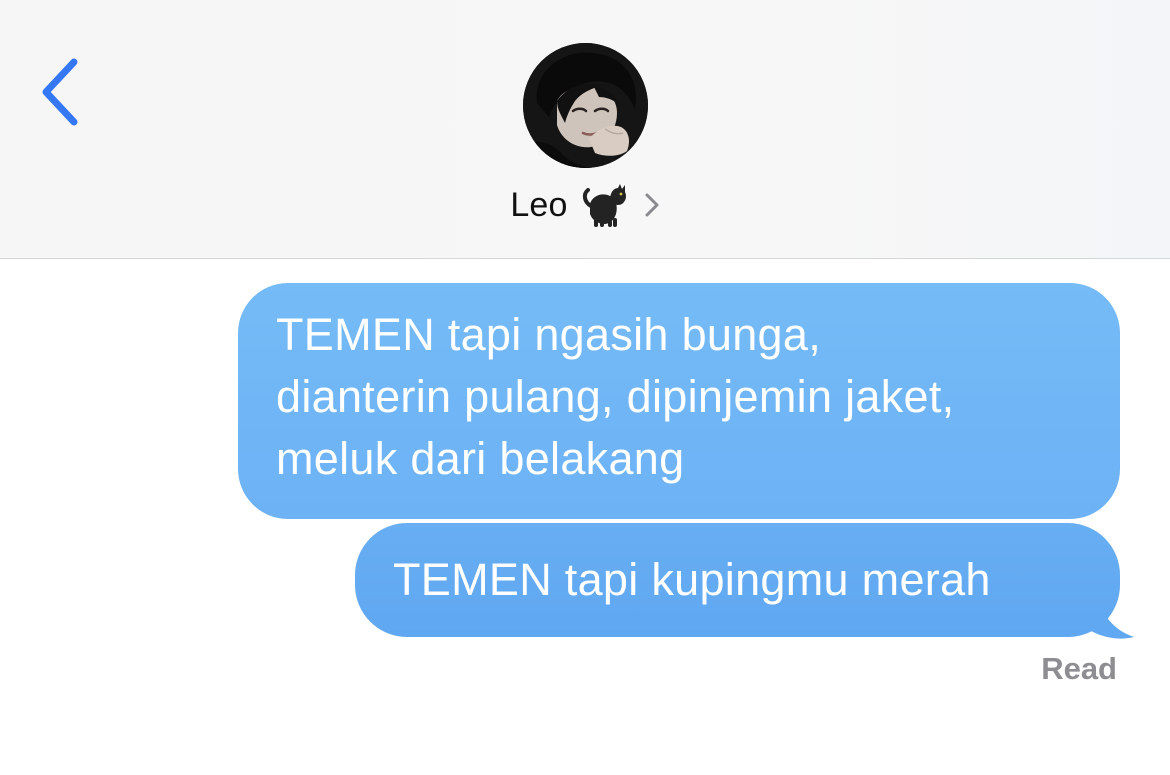  What do you see at coordinates (539, 204) in the screenshot?
I see `contact-name: Leo` at bounding box center [539, 204].